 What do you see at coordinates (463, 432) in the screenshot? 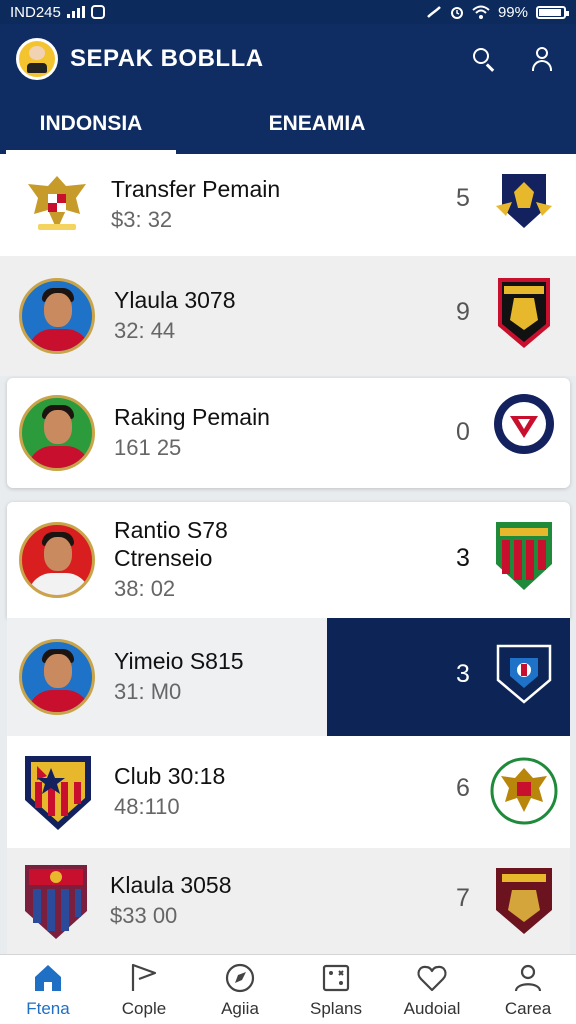
I see `item-count: 0` at bounding box center [463, 432].